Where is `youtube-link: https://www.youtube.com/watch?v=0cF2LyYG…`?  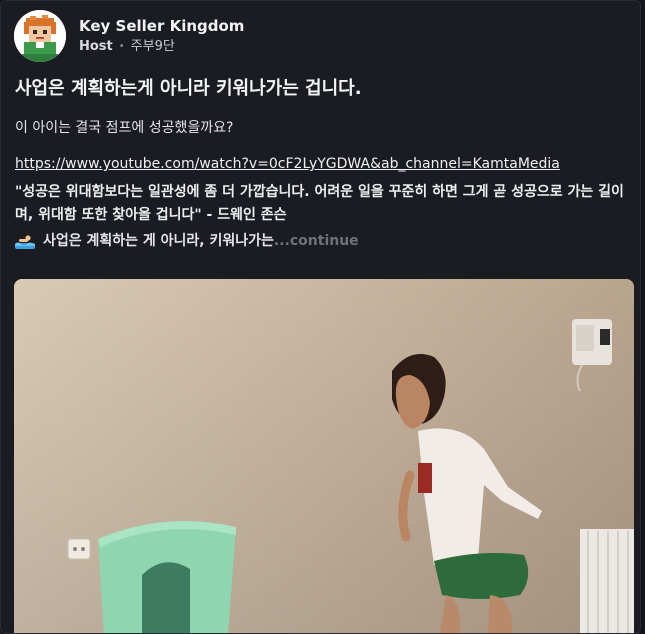 youtube-link: https://www.youtube.com/watch?v=0cF2LyYG… is located at coordinates (321, 164).